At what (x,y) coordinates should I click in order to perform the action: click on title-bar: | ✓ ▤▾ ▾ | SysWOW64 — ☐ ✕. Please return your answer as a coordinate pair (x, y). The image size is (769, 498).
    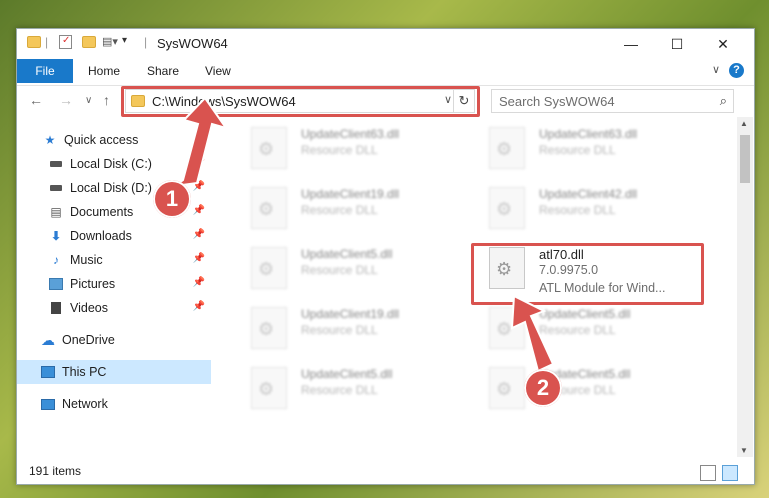
    Looking at the image, I should click on (385, 44).